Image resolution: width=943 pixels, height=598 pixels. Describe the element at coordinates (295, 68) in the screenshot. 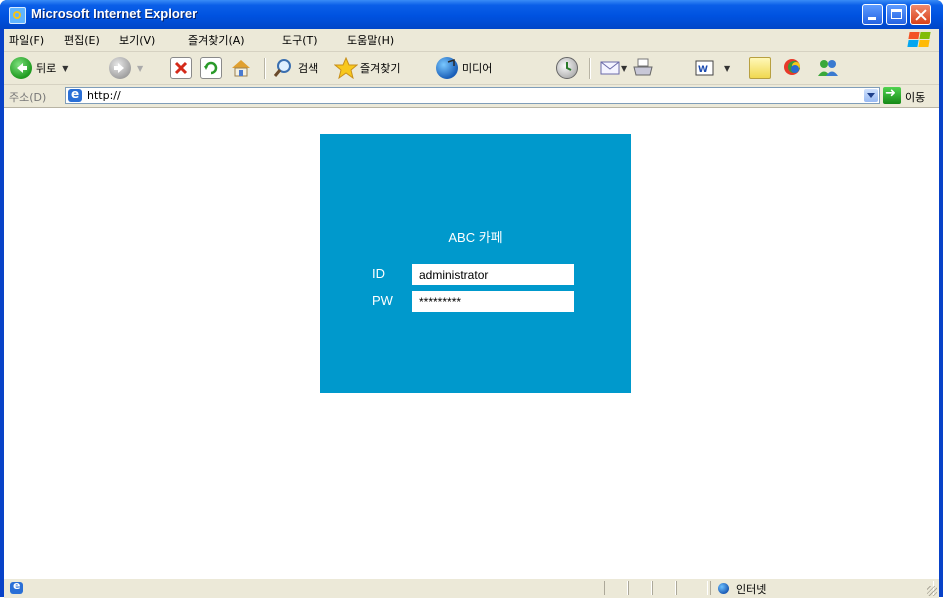

I see `search-button: 검색` at that location.